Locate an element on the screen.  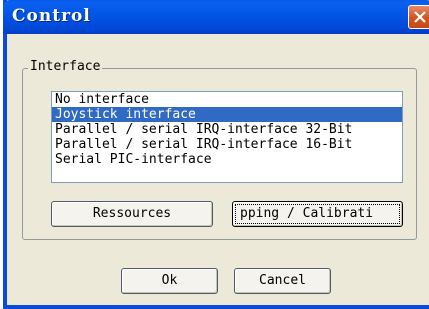
close-button is located at coordinates (418, 17).